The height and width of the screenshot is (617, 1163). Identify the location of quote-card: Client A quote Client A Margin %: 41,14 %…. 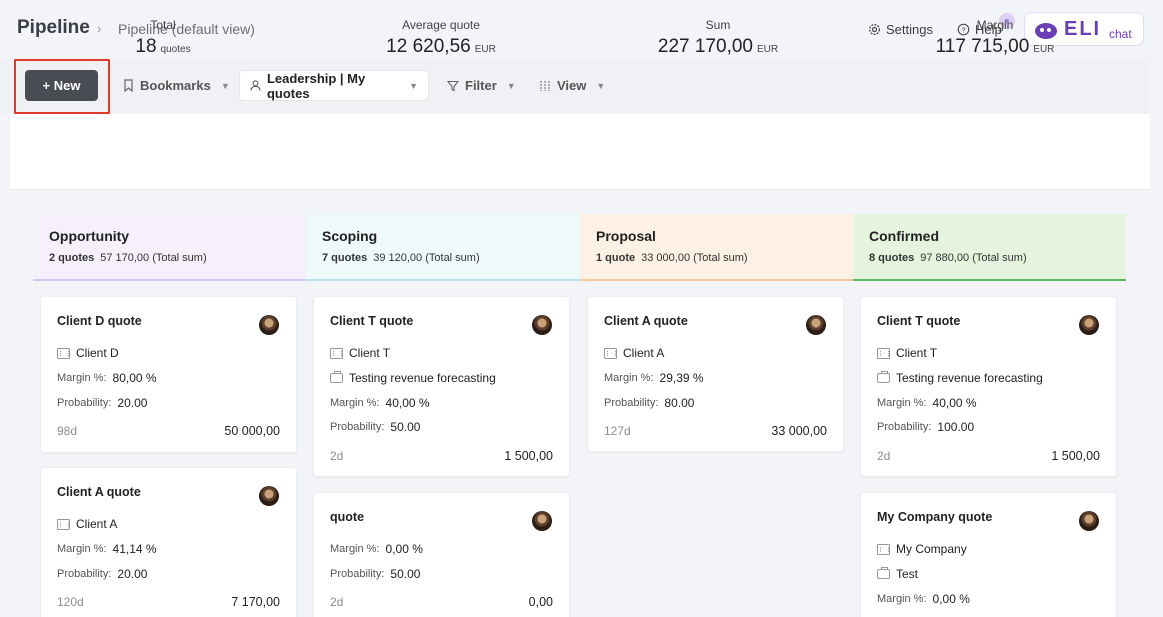
(168, 542).